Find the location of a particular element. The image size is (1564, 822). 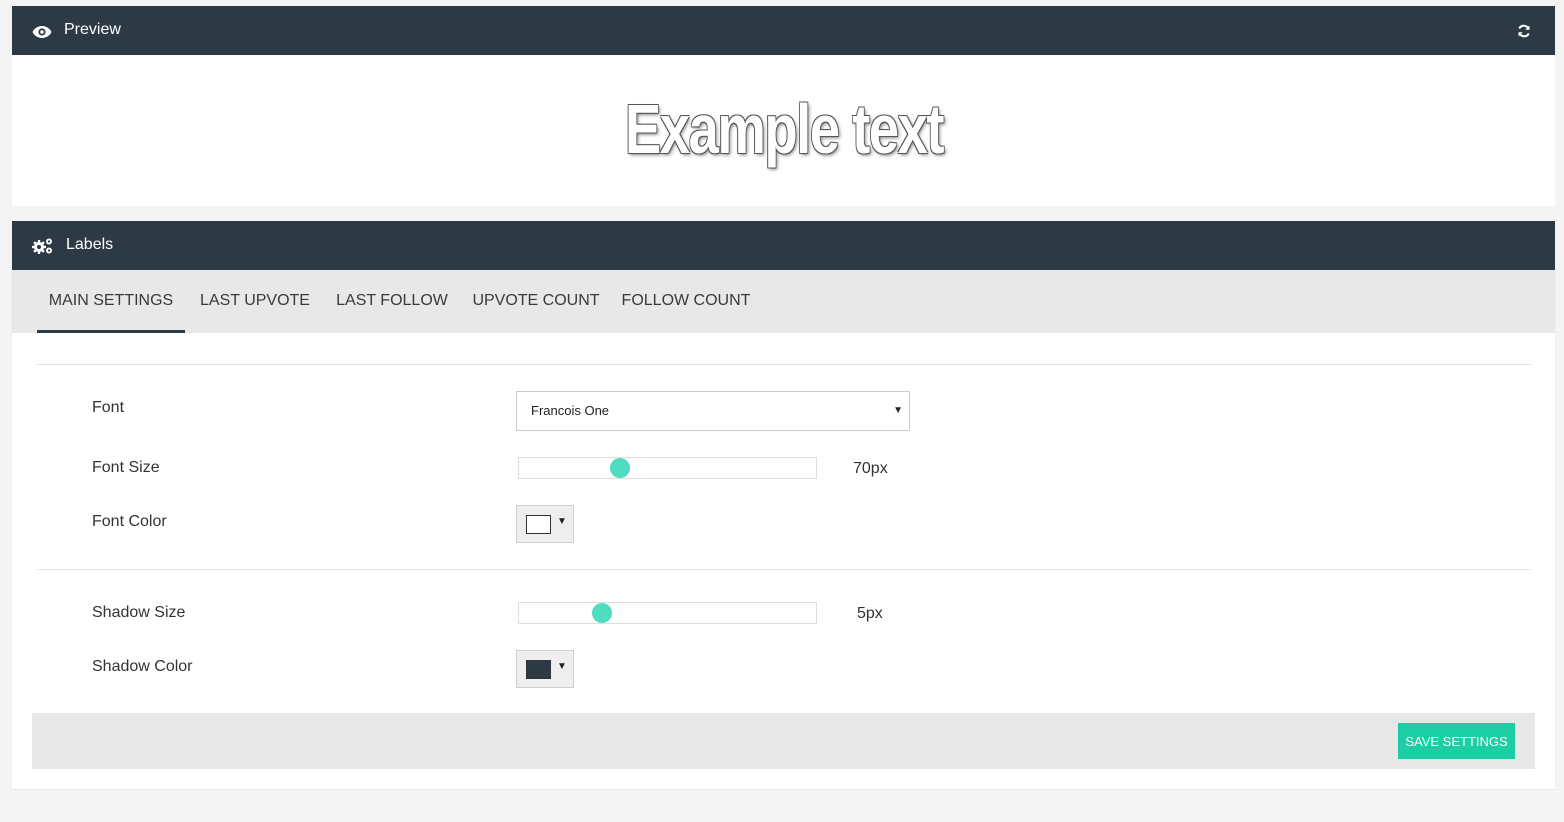

tab-main-settings: MAIN SETTINGS is located at coordinates (111, 301).